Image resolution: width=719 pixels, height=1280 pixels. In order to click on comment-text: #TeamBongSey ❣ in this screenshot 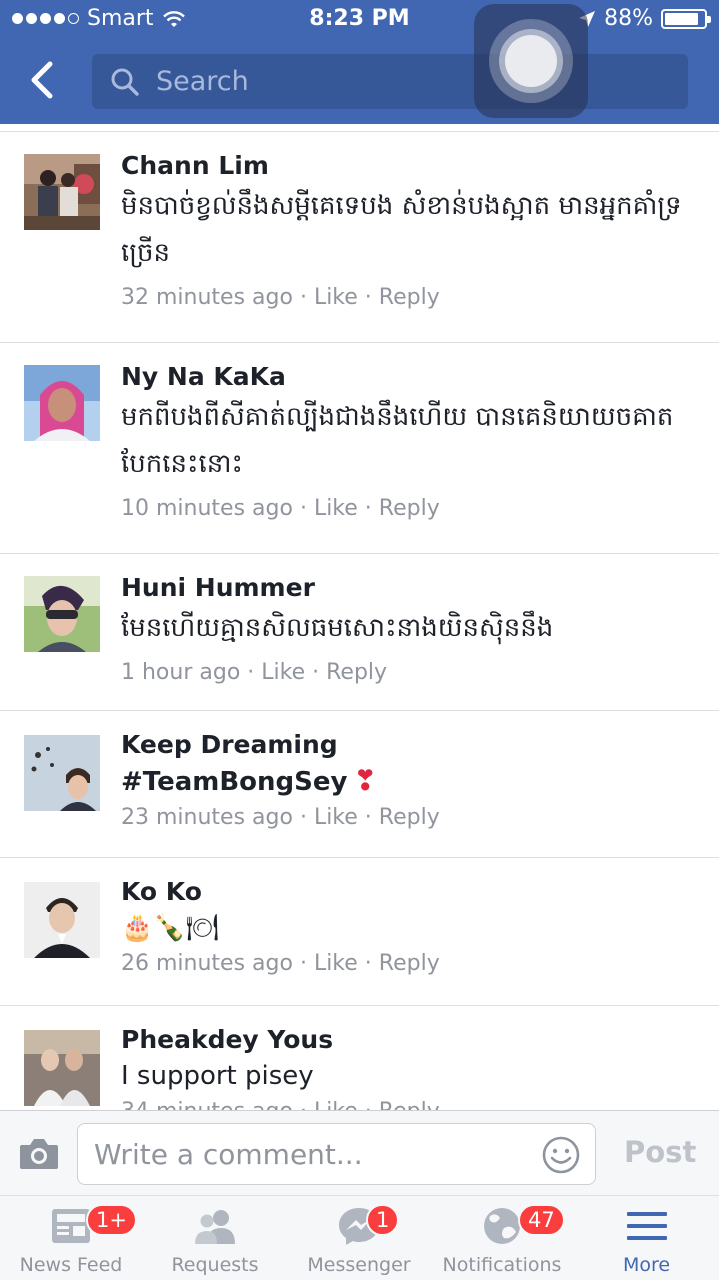, I will do `click(408, 781)`.